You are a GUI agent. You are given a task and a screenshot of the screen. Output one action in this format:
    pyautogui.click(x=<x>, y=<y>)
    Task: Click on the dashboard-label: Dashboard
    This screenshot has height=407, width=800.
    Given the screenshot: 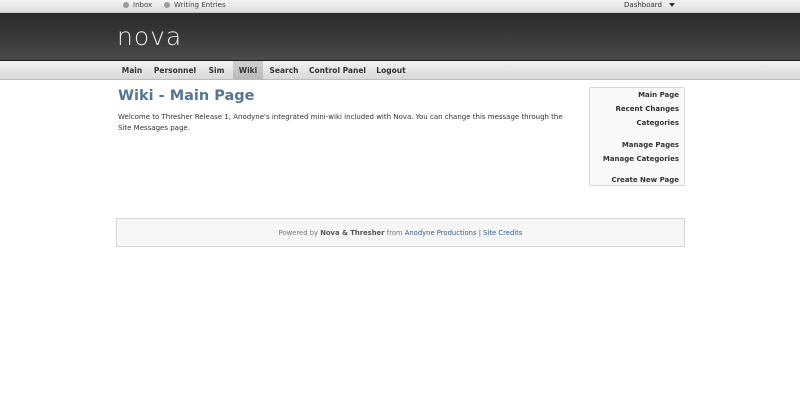 What is the action you would take?
    pyautogui.click(x=643, y=5)
    